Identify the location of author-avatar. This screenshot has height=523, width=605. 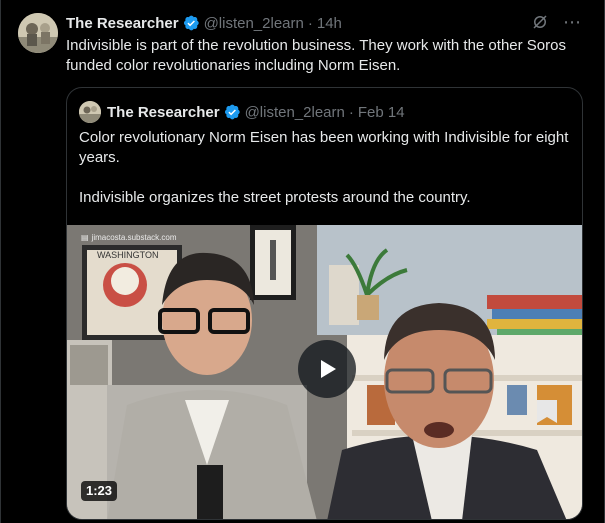
(38, 33).